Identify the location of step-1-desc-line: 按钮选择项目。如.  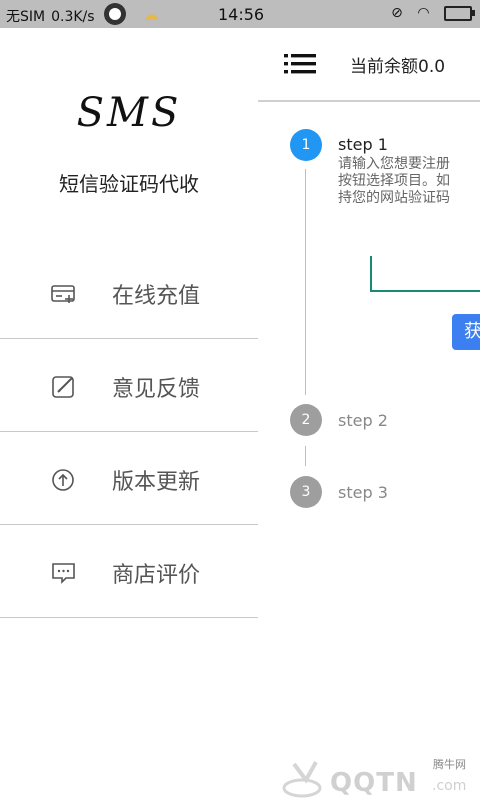
(394, 181).